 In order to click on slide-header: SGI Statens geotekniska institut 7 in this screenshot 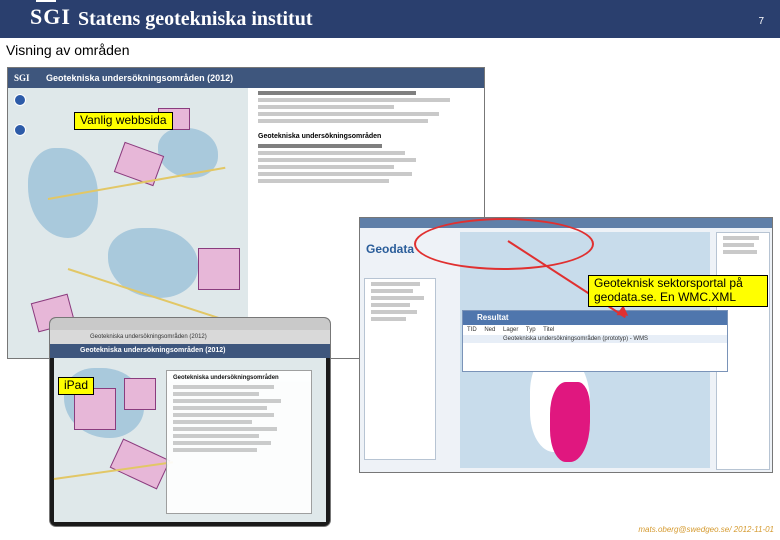, I will do `click(390, 19)`.